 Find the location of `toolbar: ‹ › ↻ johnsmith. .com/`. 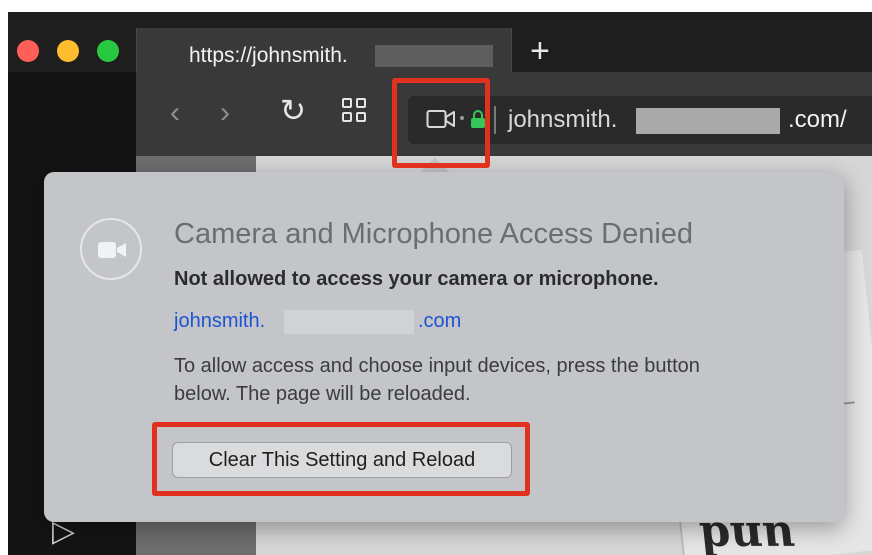

toolbar: ‹ › ↻ johnsmith. .com/ is located at coordinates (504, 114).